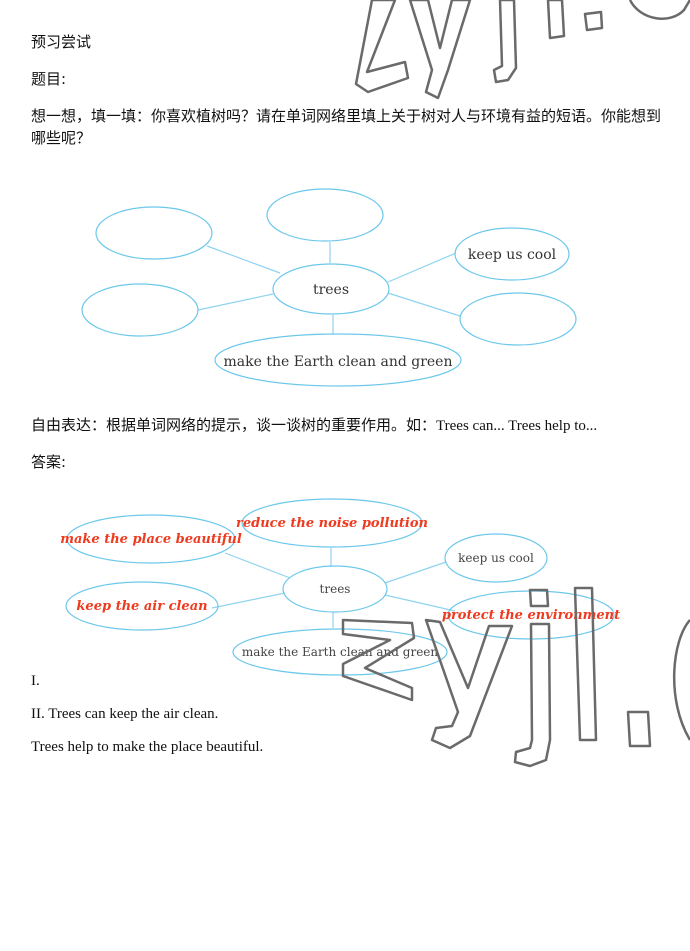 This screenshot has height=951, width=690. What do you see at coordinates (420, 603) in the screenshot?
I see `answer-link-right-bottom` at bounding box center [420, 603].